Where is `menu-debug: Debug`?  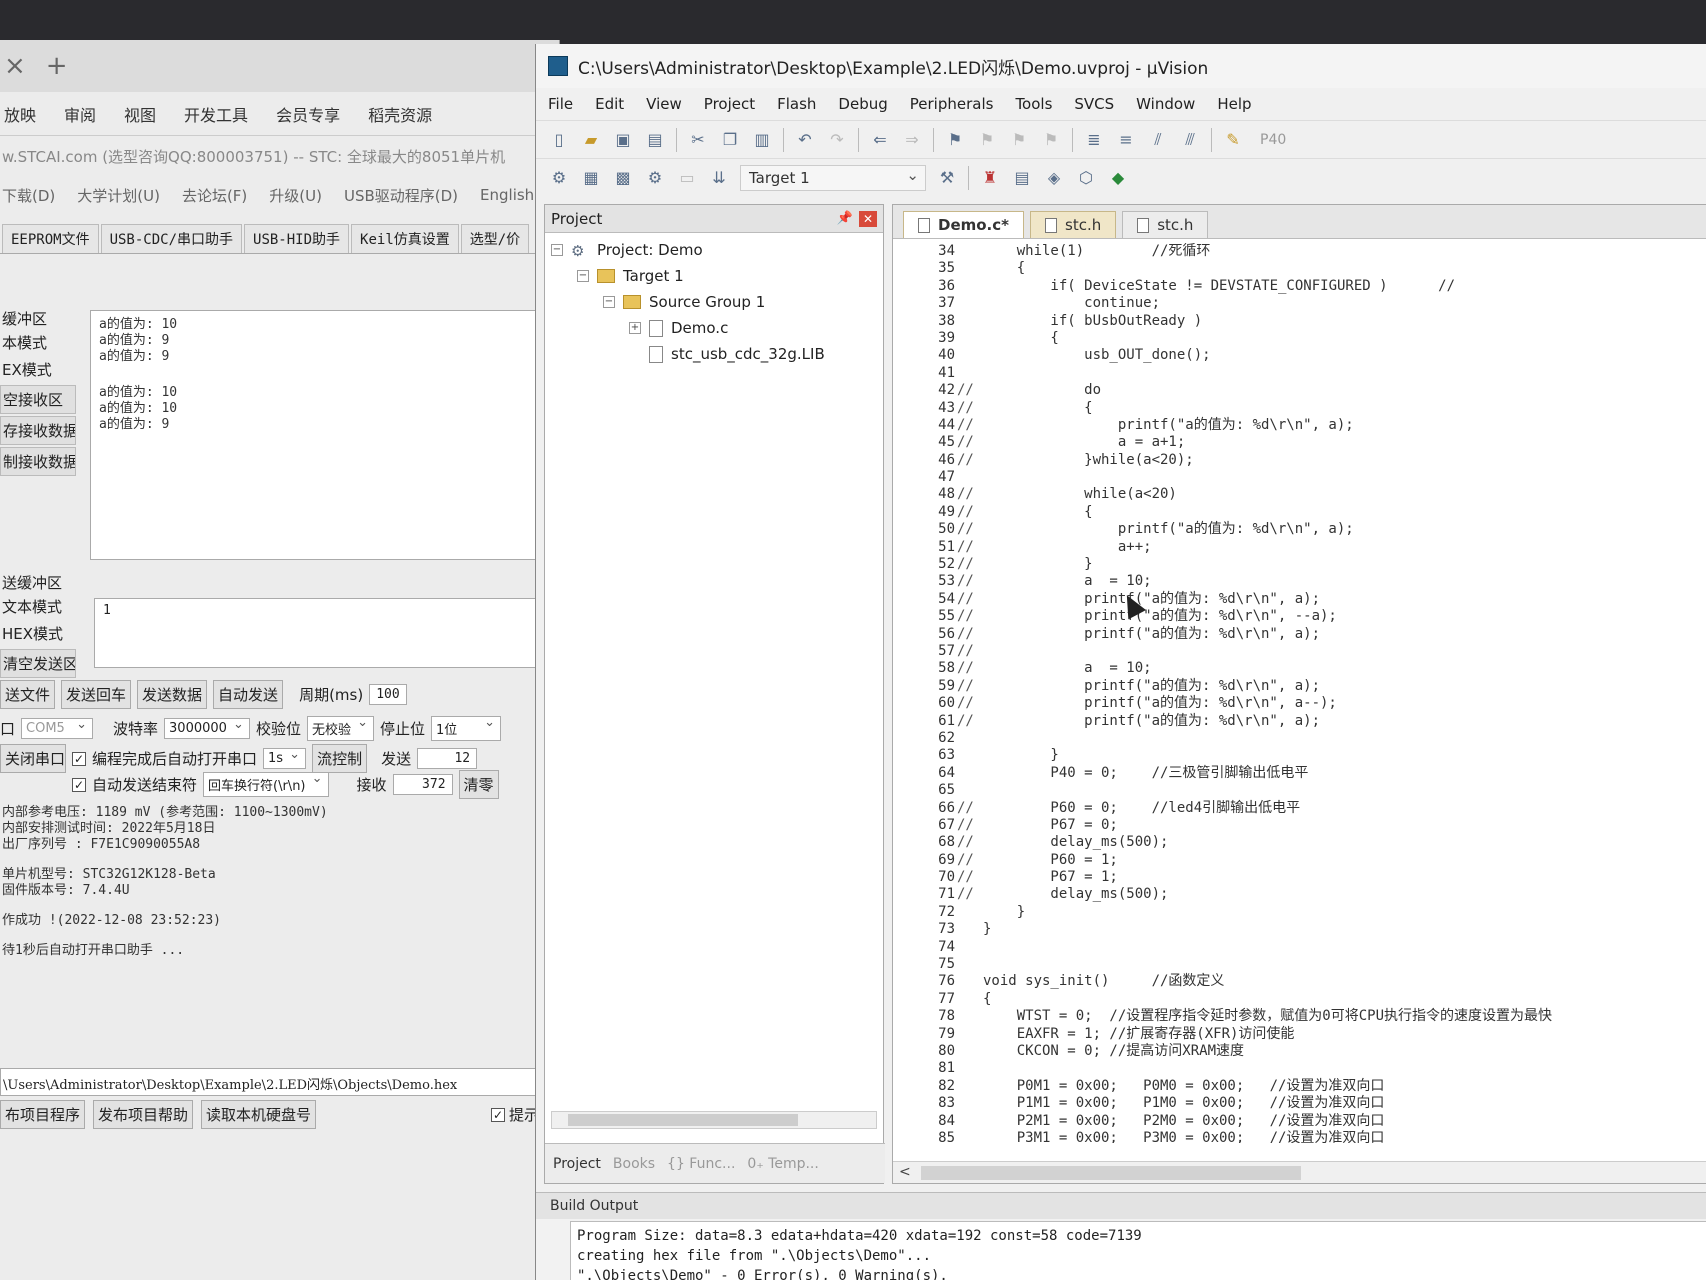
menu-debug: Debug is located at coordinates (862, 104).